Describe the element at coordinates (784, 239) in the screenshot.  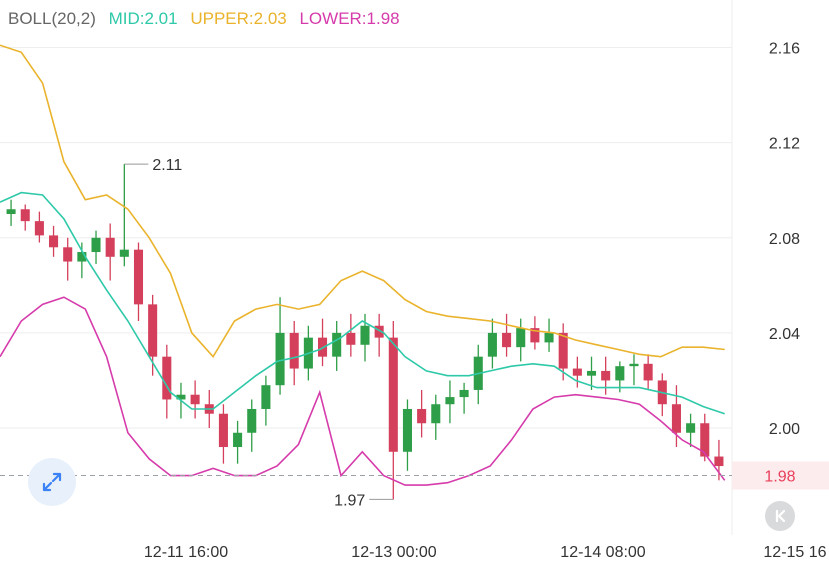
I see `y-tick-label: 2.08` at that location.